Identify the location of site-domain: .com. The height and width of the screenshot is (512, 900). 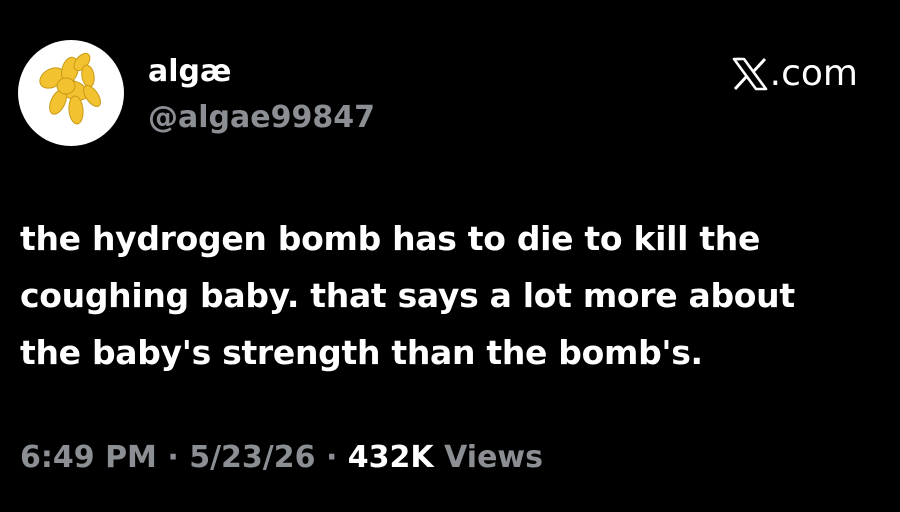
(813, 73).